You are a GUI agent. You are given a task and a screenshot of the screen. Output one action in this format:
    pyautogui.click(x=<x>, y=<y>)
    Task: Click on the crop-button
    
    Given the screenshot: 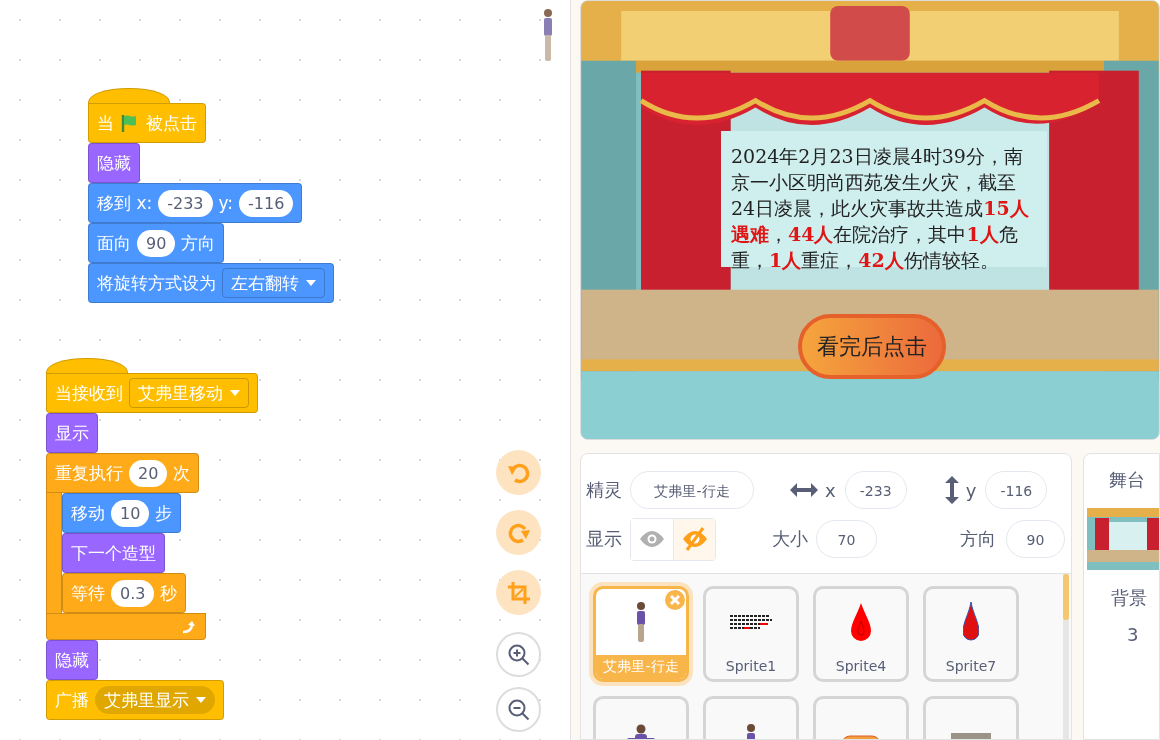 What is the action you would take?
    pyautogui.click(x=518, y=592)
    